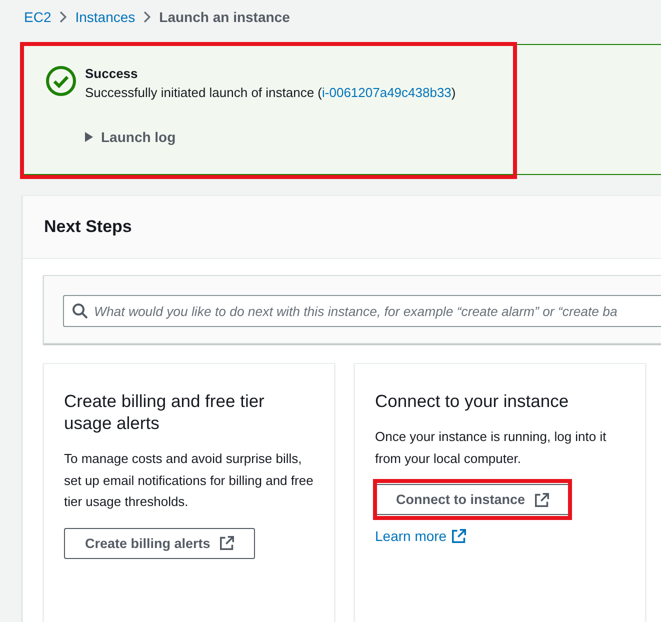 This screenshot has width=661, height=622. What do you see at coordinates (420, 536) in the screenshot?
I see `learn-more-link: Learn more` at bounding box center [420, 536].